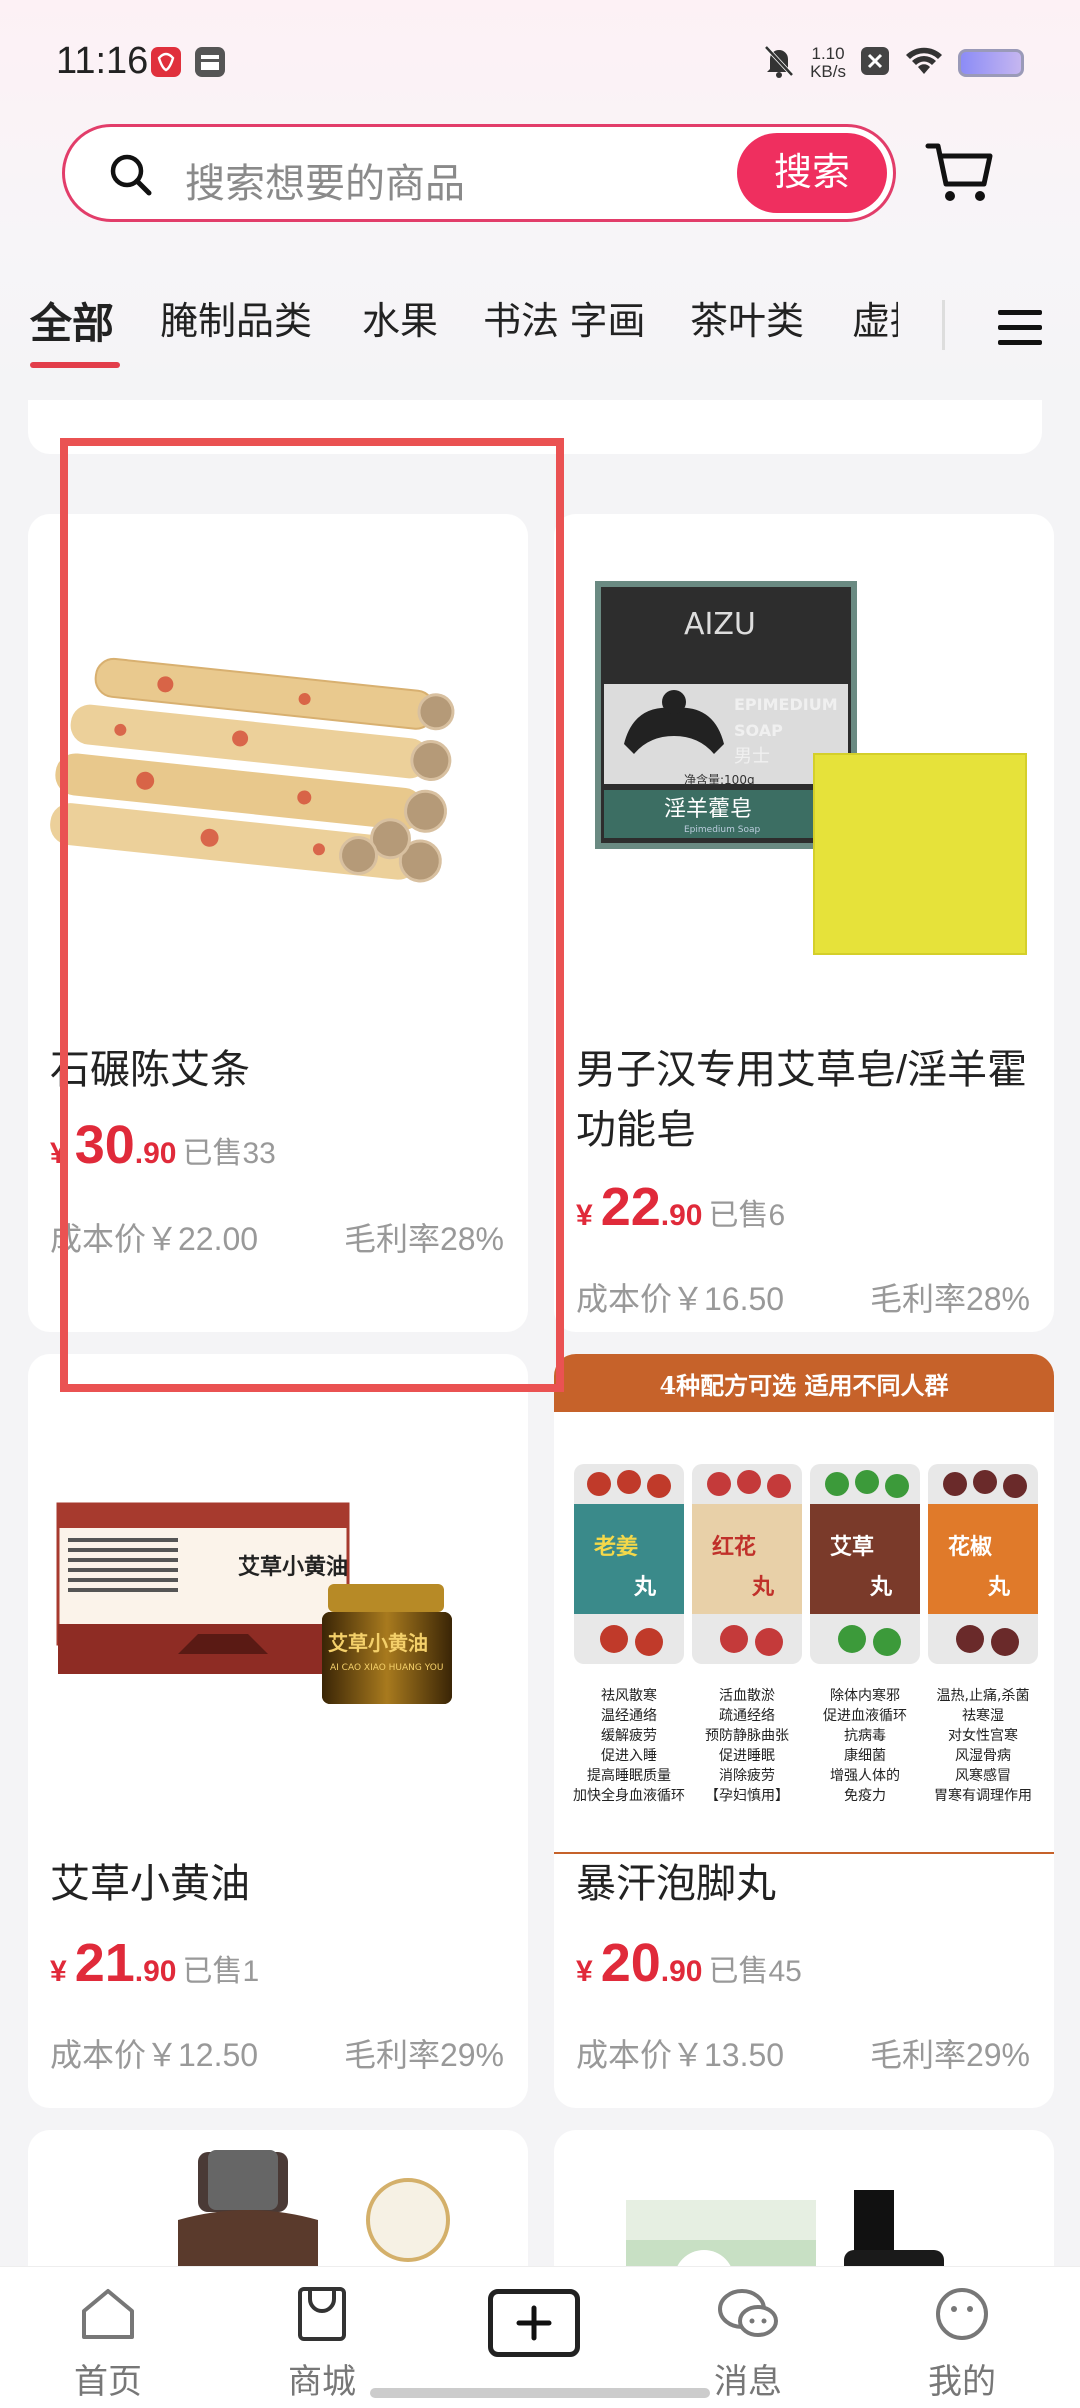  What do you see at coordinates (752, 756) in the screenshot?
I see `soap-line3: 男士` at bounding box center [752, 756].